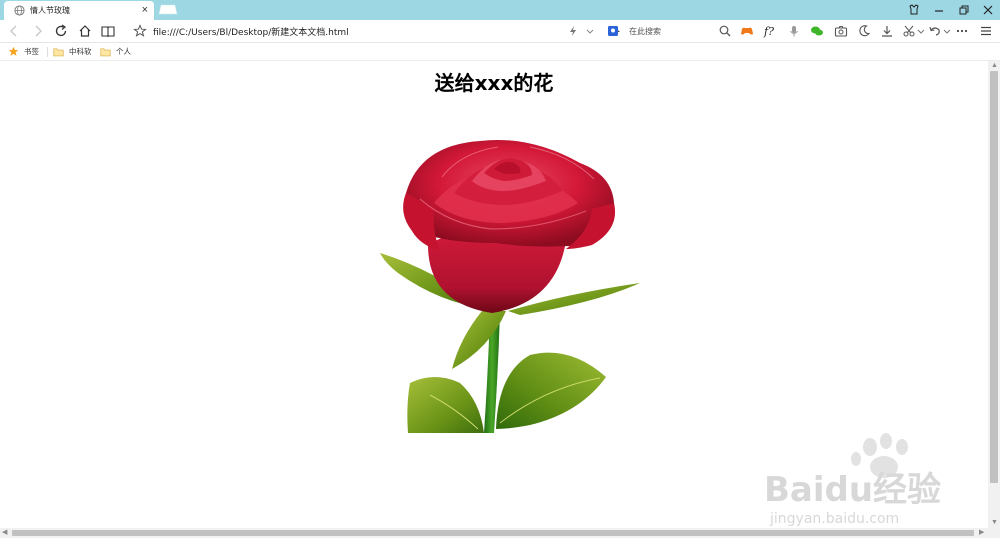 The image size is (1000, 538). I want to click on horizontal-scroll-thumb, so click(493, 533).